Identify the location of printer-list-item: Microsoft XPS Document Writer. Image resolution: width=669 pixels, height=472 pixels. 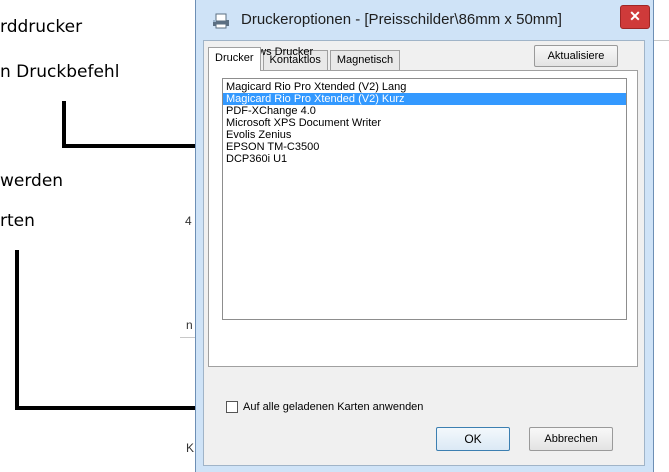
(424, 123).